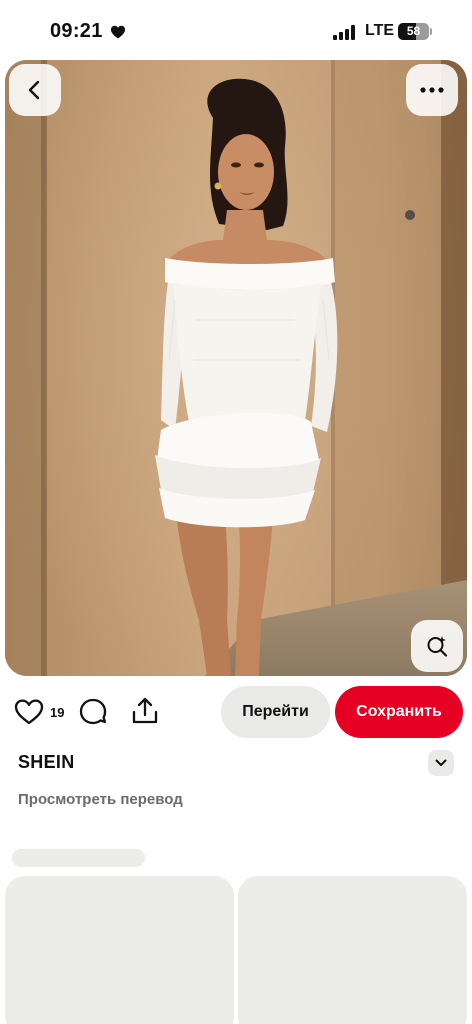 The width and height of the screenshot is (472, 1024). What do you see at coordinates (275, 712) in the screenshot?
I see `visit-button: Перейти` at bounding box center [275, 712].